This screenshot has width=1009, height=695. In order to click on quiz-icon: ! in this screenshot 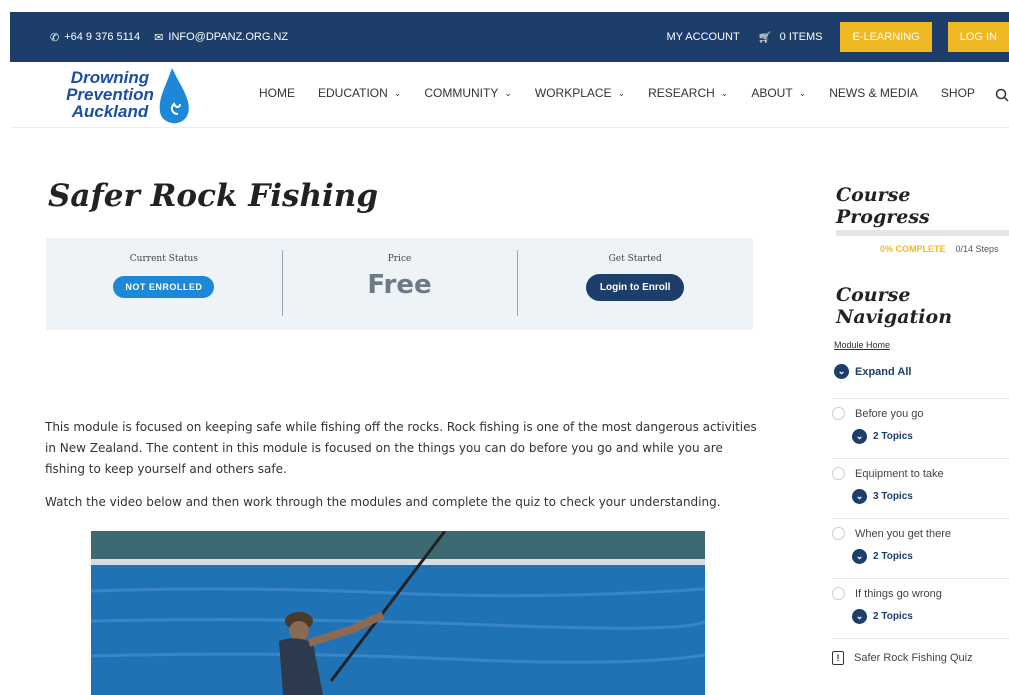, I will do `click(838, 658)`.